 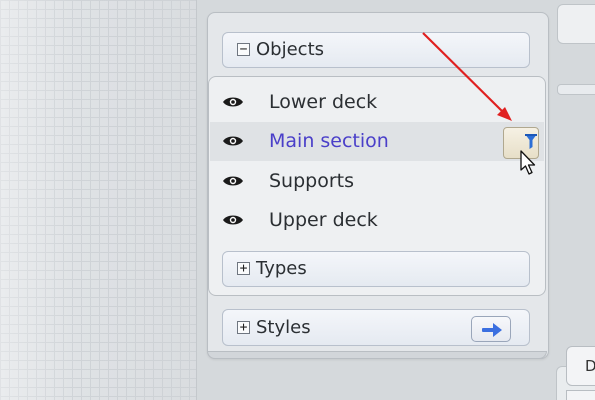 I want to click on filter-icon, so click(x=531, y=141).